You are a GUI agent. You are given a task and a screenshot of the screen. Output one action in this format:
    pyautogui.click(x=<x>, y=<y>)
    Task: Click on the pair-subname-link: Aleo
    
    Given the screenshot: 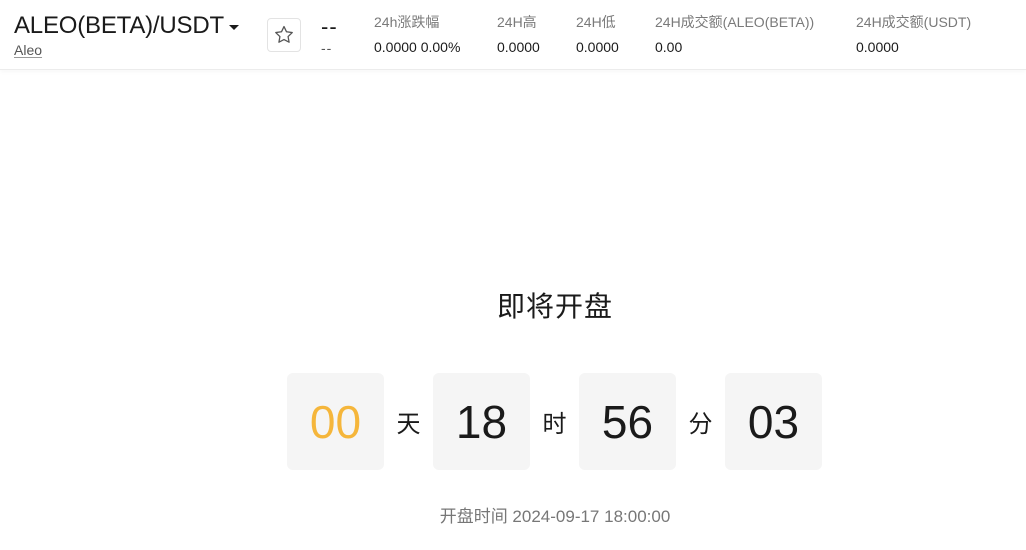 What is the action you would take?
    pyautogui.click(x=28, y=50)
    